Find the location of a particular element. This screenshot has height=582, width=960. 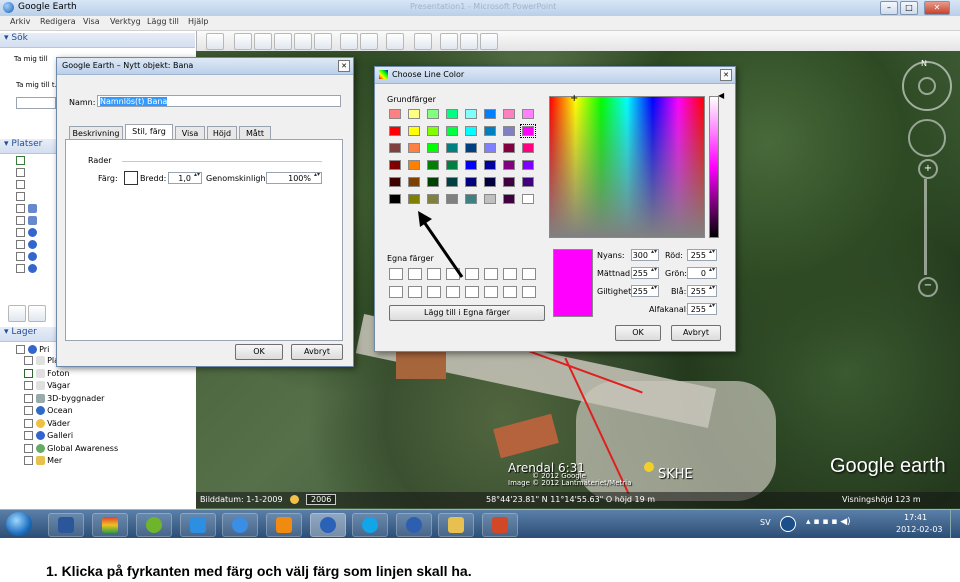

zoom-slider is located at coordinates (925, 227).